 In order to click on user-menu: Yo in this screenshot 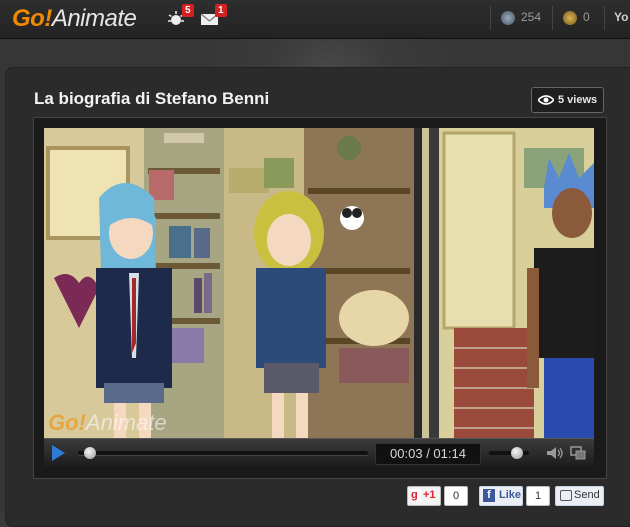, I will do `click(621, 17)`.